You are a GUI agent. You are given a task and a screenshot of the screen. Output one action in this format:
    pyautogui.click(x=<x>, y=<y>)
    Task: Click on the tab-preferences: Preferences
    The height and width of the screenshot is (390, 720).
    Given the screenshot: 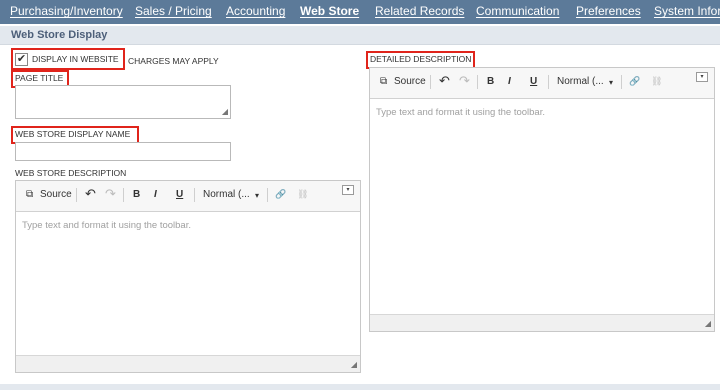 What is the action you would take?
    pyautogui.click(x=608, y=11)
    